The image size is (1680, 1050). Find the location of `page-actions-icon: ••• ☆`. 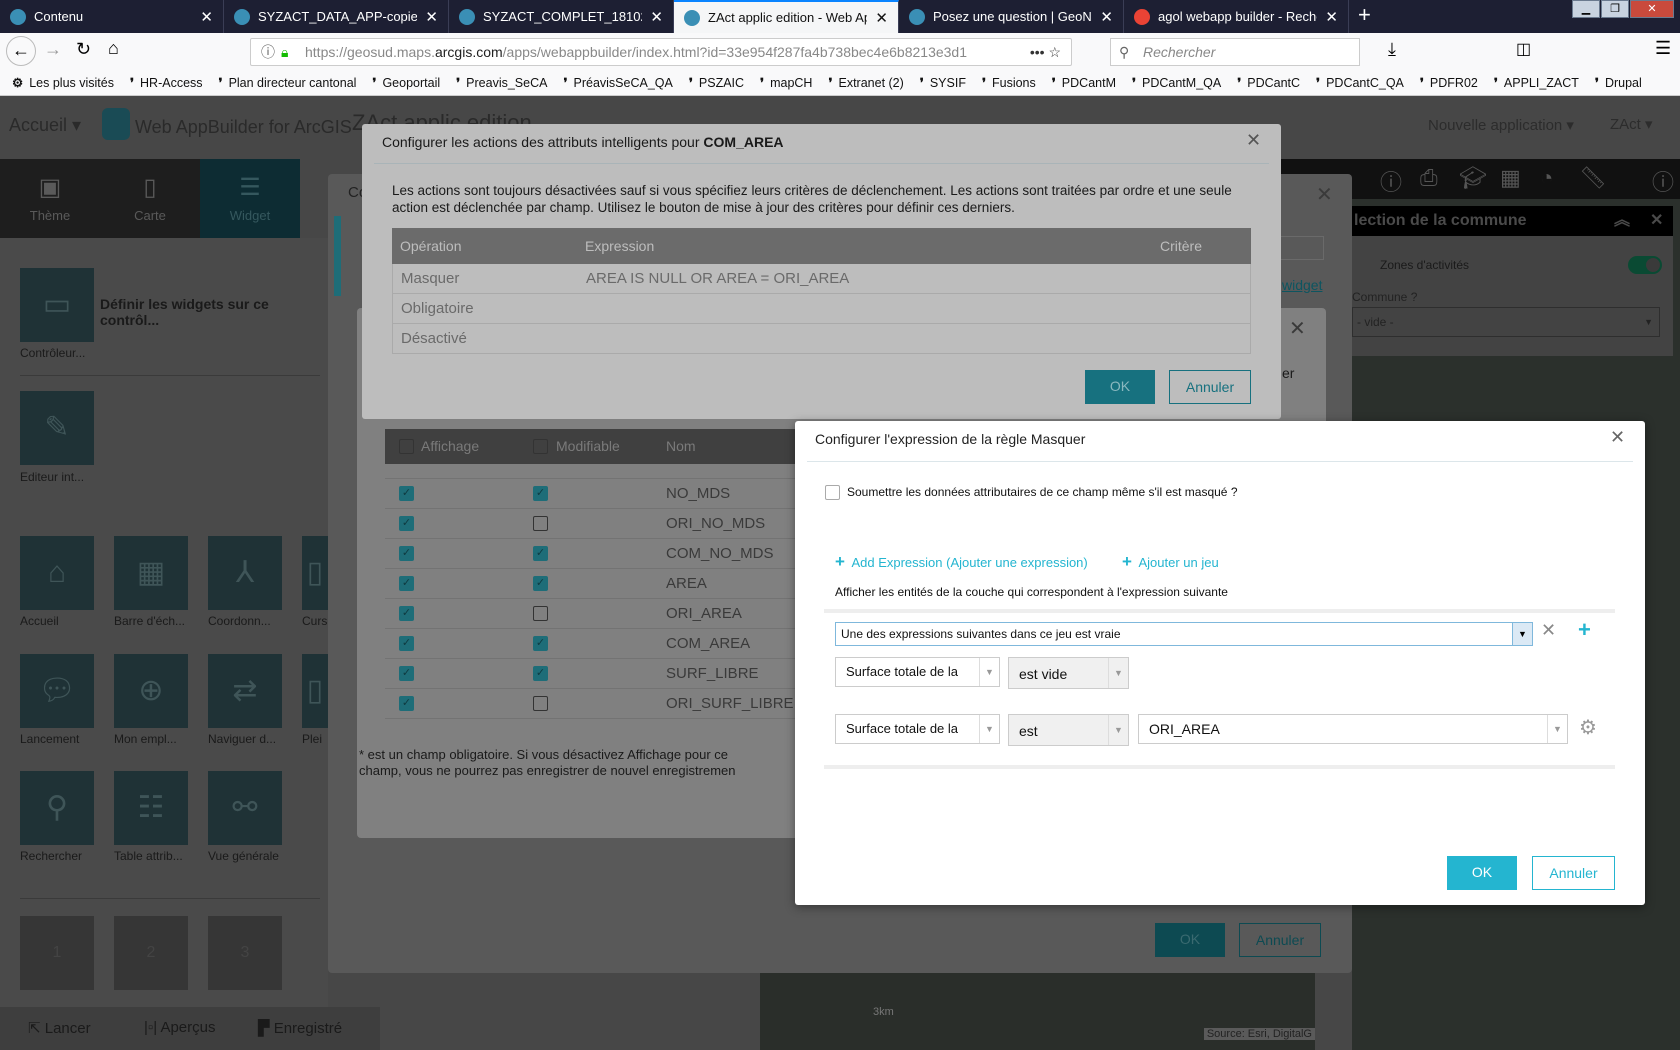

page-actions-icon: ••• ☆ is located at coordinates (1045, 52).